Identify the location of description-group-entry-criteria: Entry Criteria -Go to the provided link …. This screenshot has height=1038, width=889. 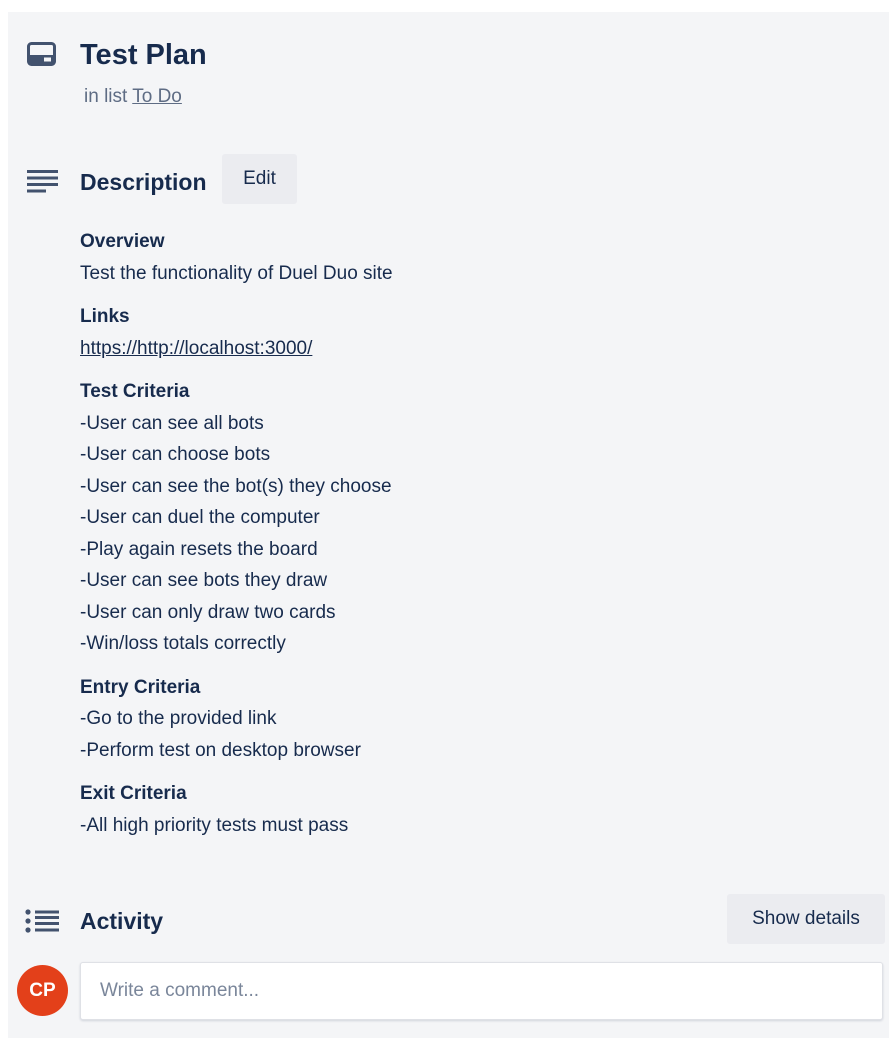
(460, 719).